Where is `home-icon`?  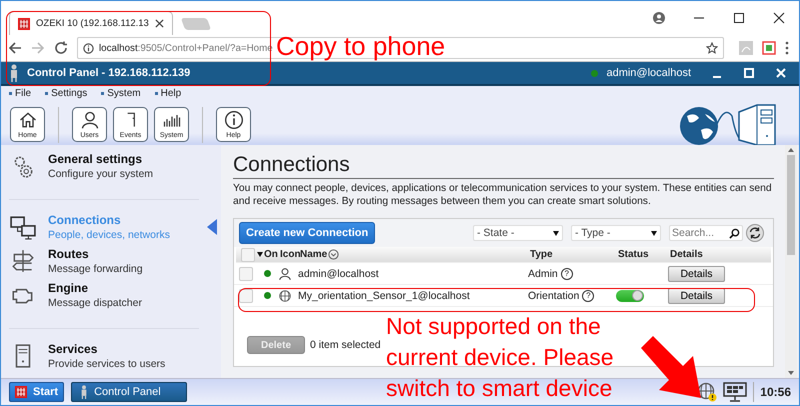
home-icon is located at coordinates (28, 120).